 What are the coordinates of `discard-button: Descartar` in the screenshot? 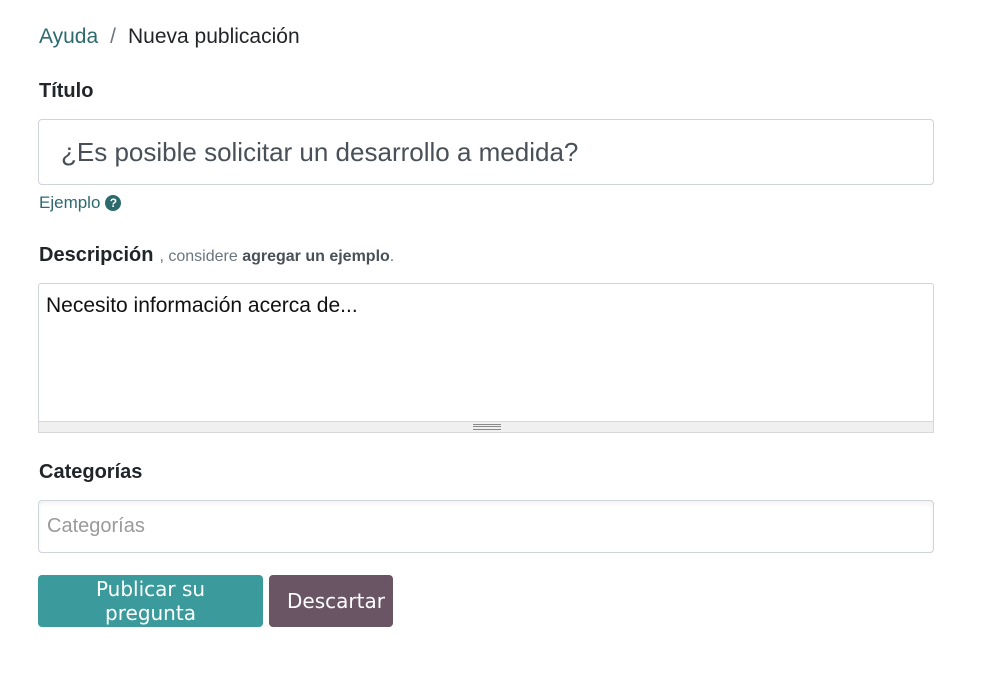 It's located at (331, 601).